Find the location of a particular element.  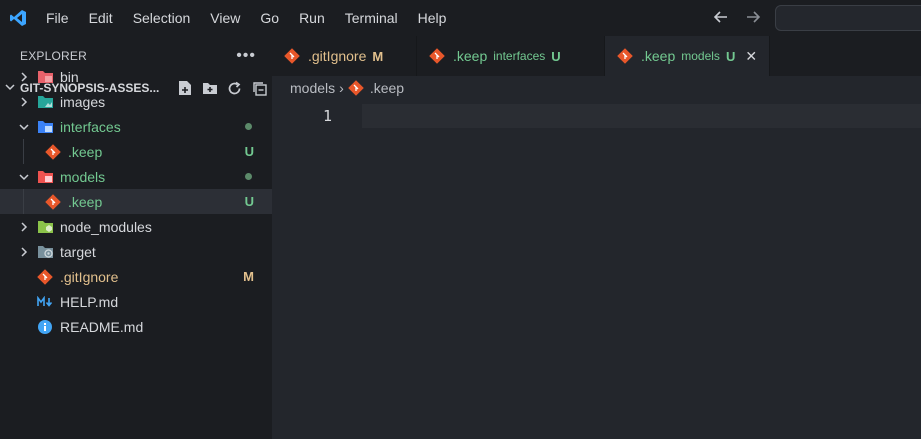

tree-item-models-keep: .keep U is located at coordinates (136, 201).